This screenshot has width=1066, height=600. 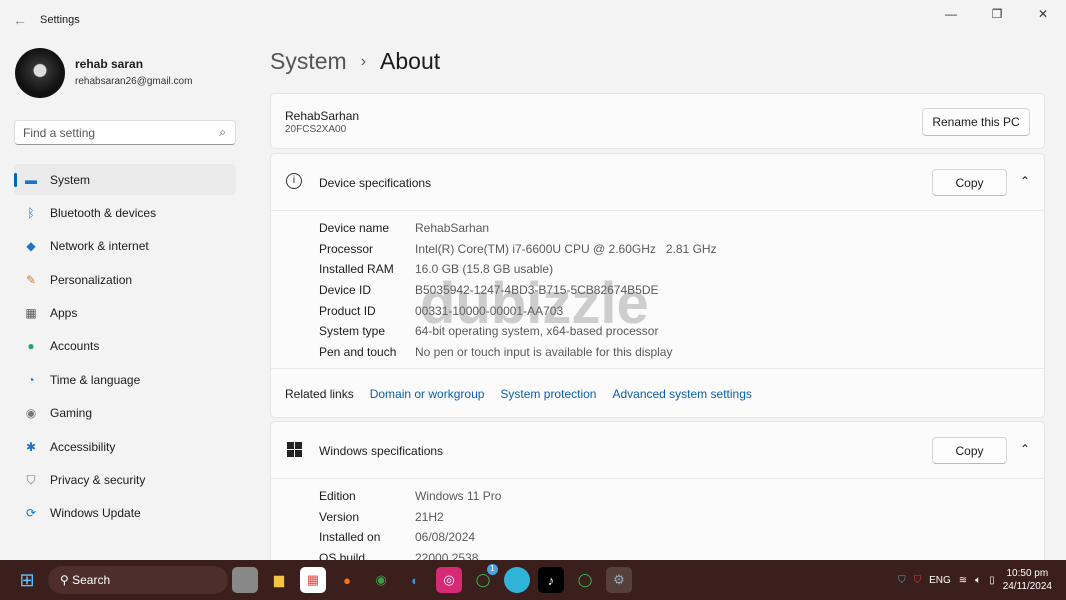 What do you see at coordinates (95, 379) in the screenshot?
I see `sidebar-item-label: Time & language` at bounding box center [95, 379].